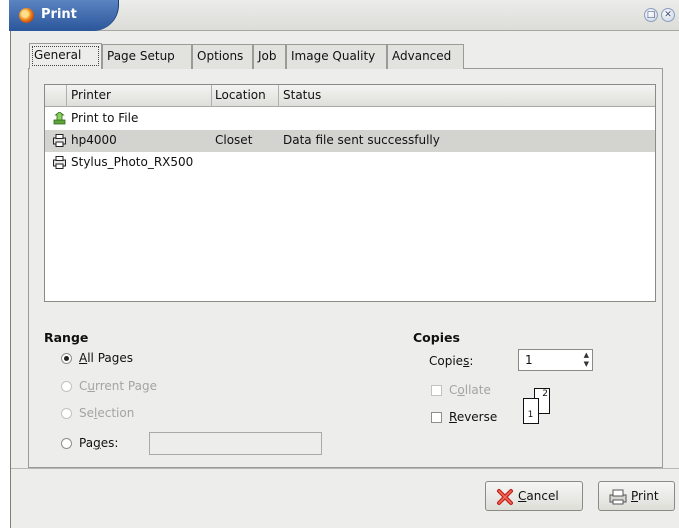 The height and width of the screenshot is (528, 679). Describe the element at coordinates (531, 411) in the screenshot. I see `sheet-front: 1` at that location.